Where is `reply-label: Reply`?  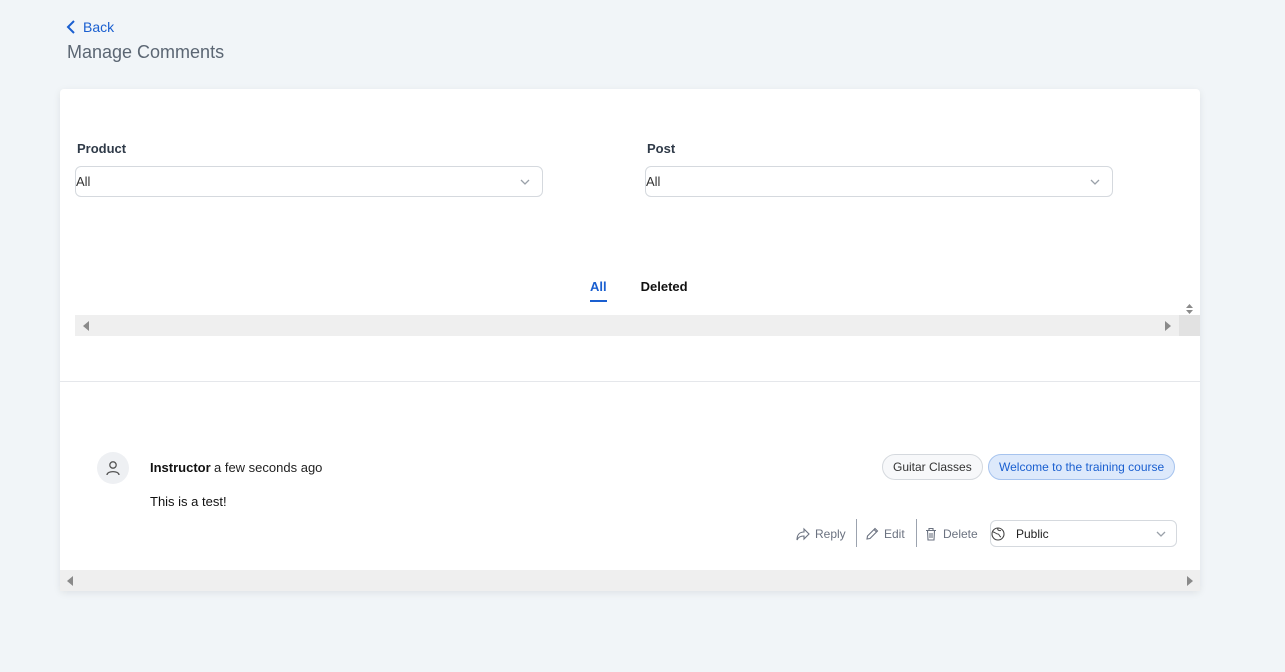 reply-label: Reply is located at coordinates (830, 534).